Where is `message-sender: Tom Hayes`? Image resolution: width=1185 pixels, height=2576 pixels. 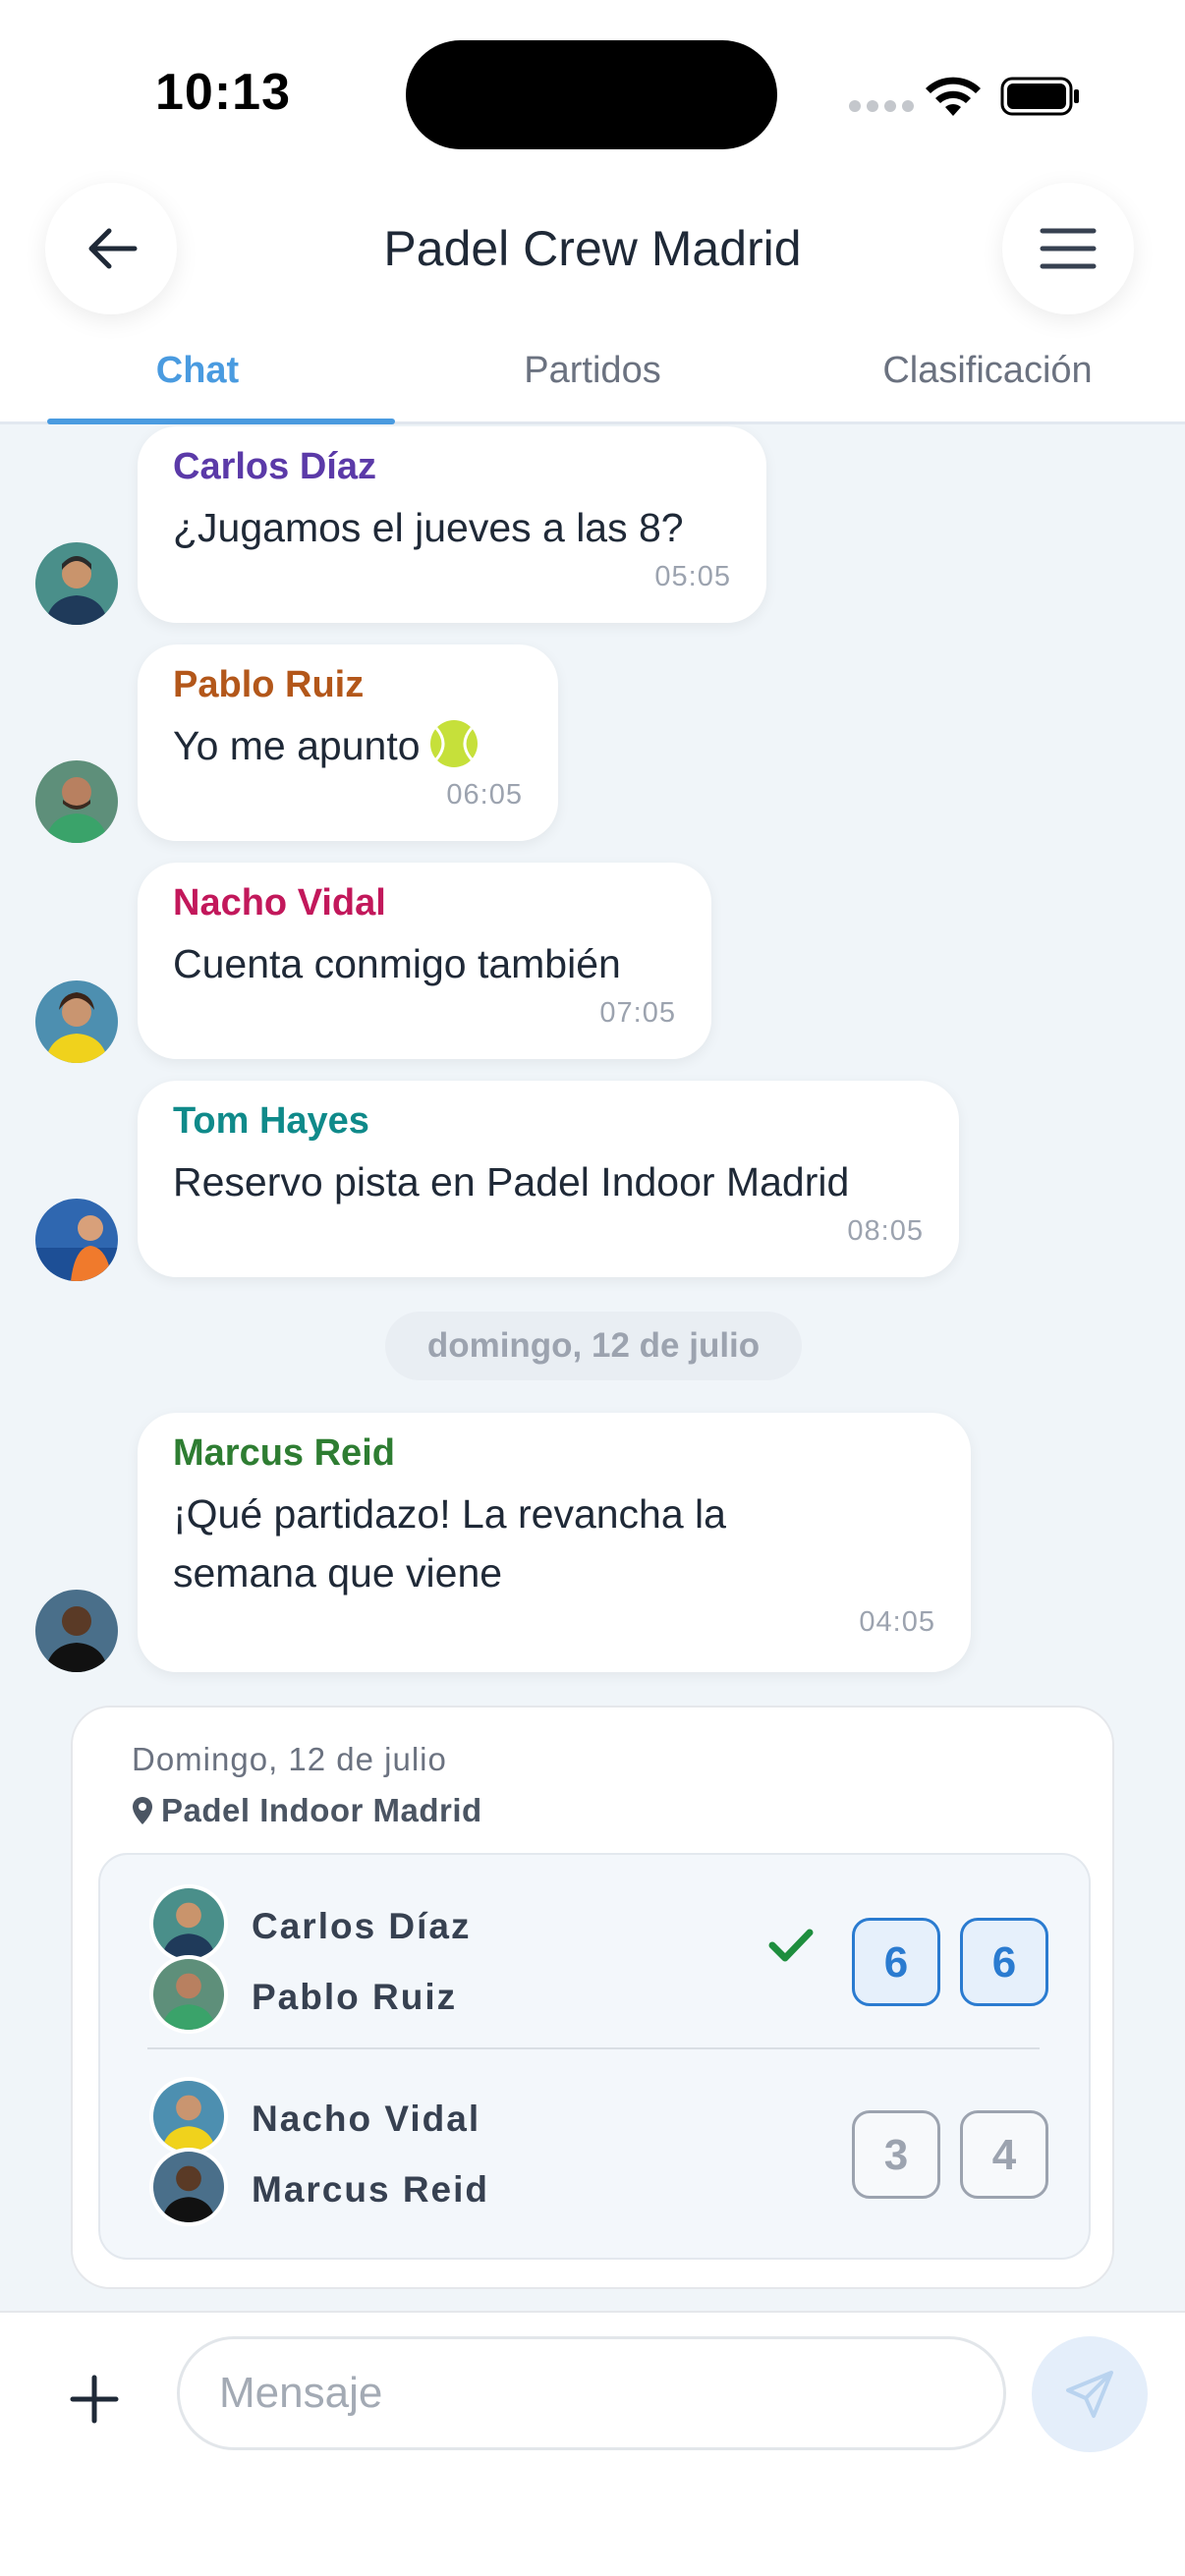 message-sender: Tom Hayes is located at coordinates (271, 1121).